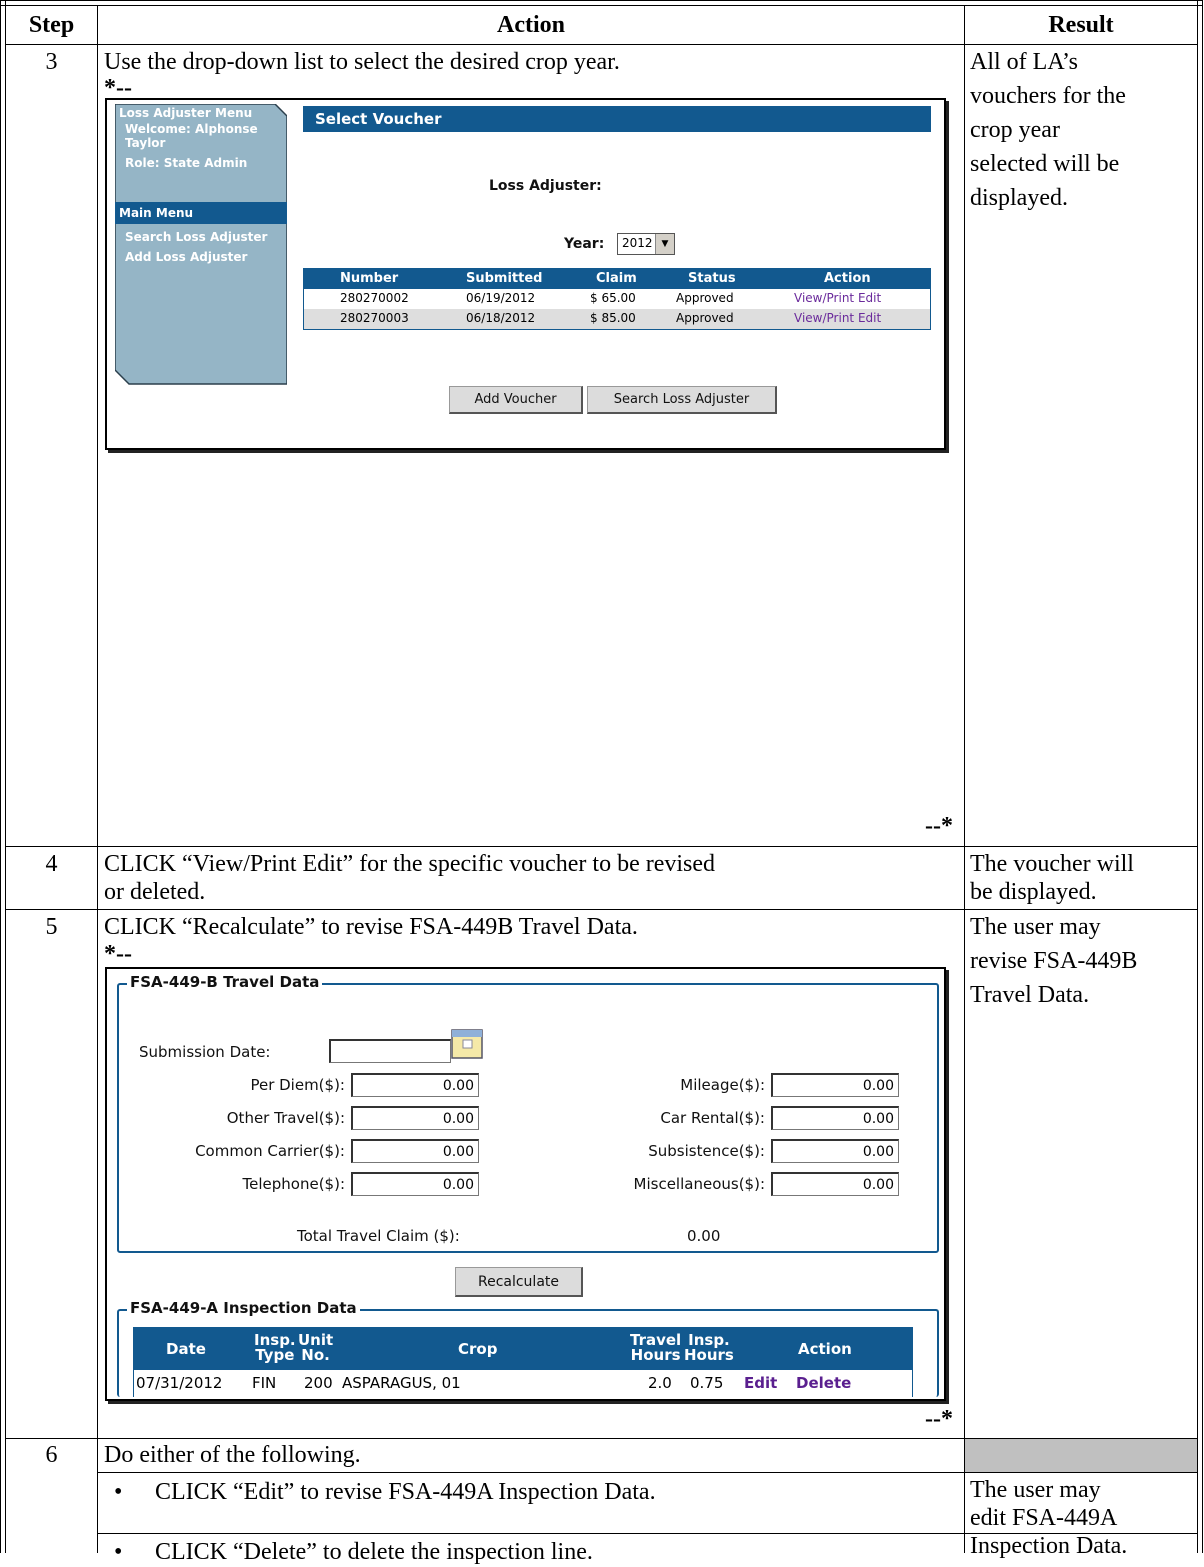 The image size is (1204, 1567). I want to click on miscellaneous-input: 0.00, so click(835, 1184).